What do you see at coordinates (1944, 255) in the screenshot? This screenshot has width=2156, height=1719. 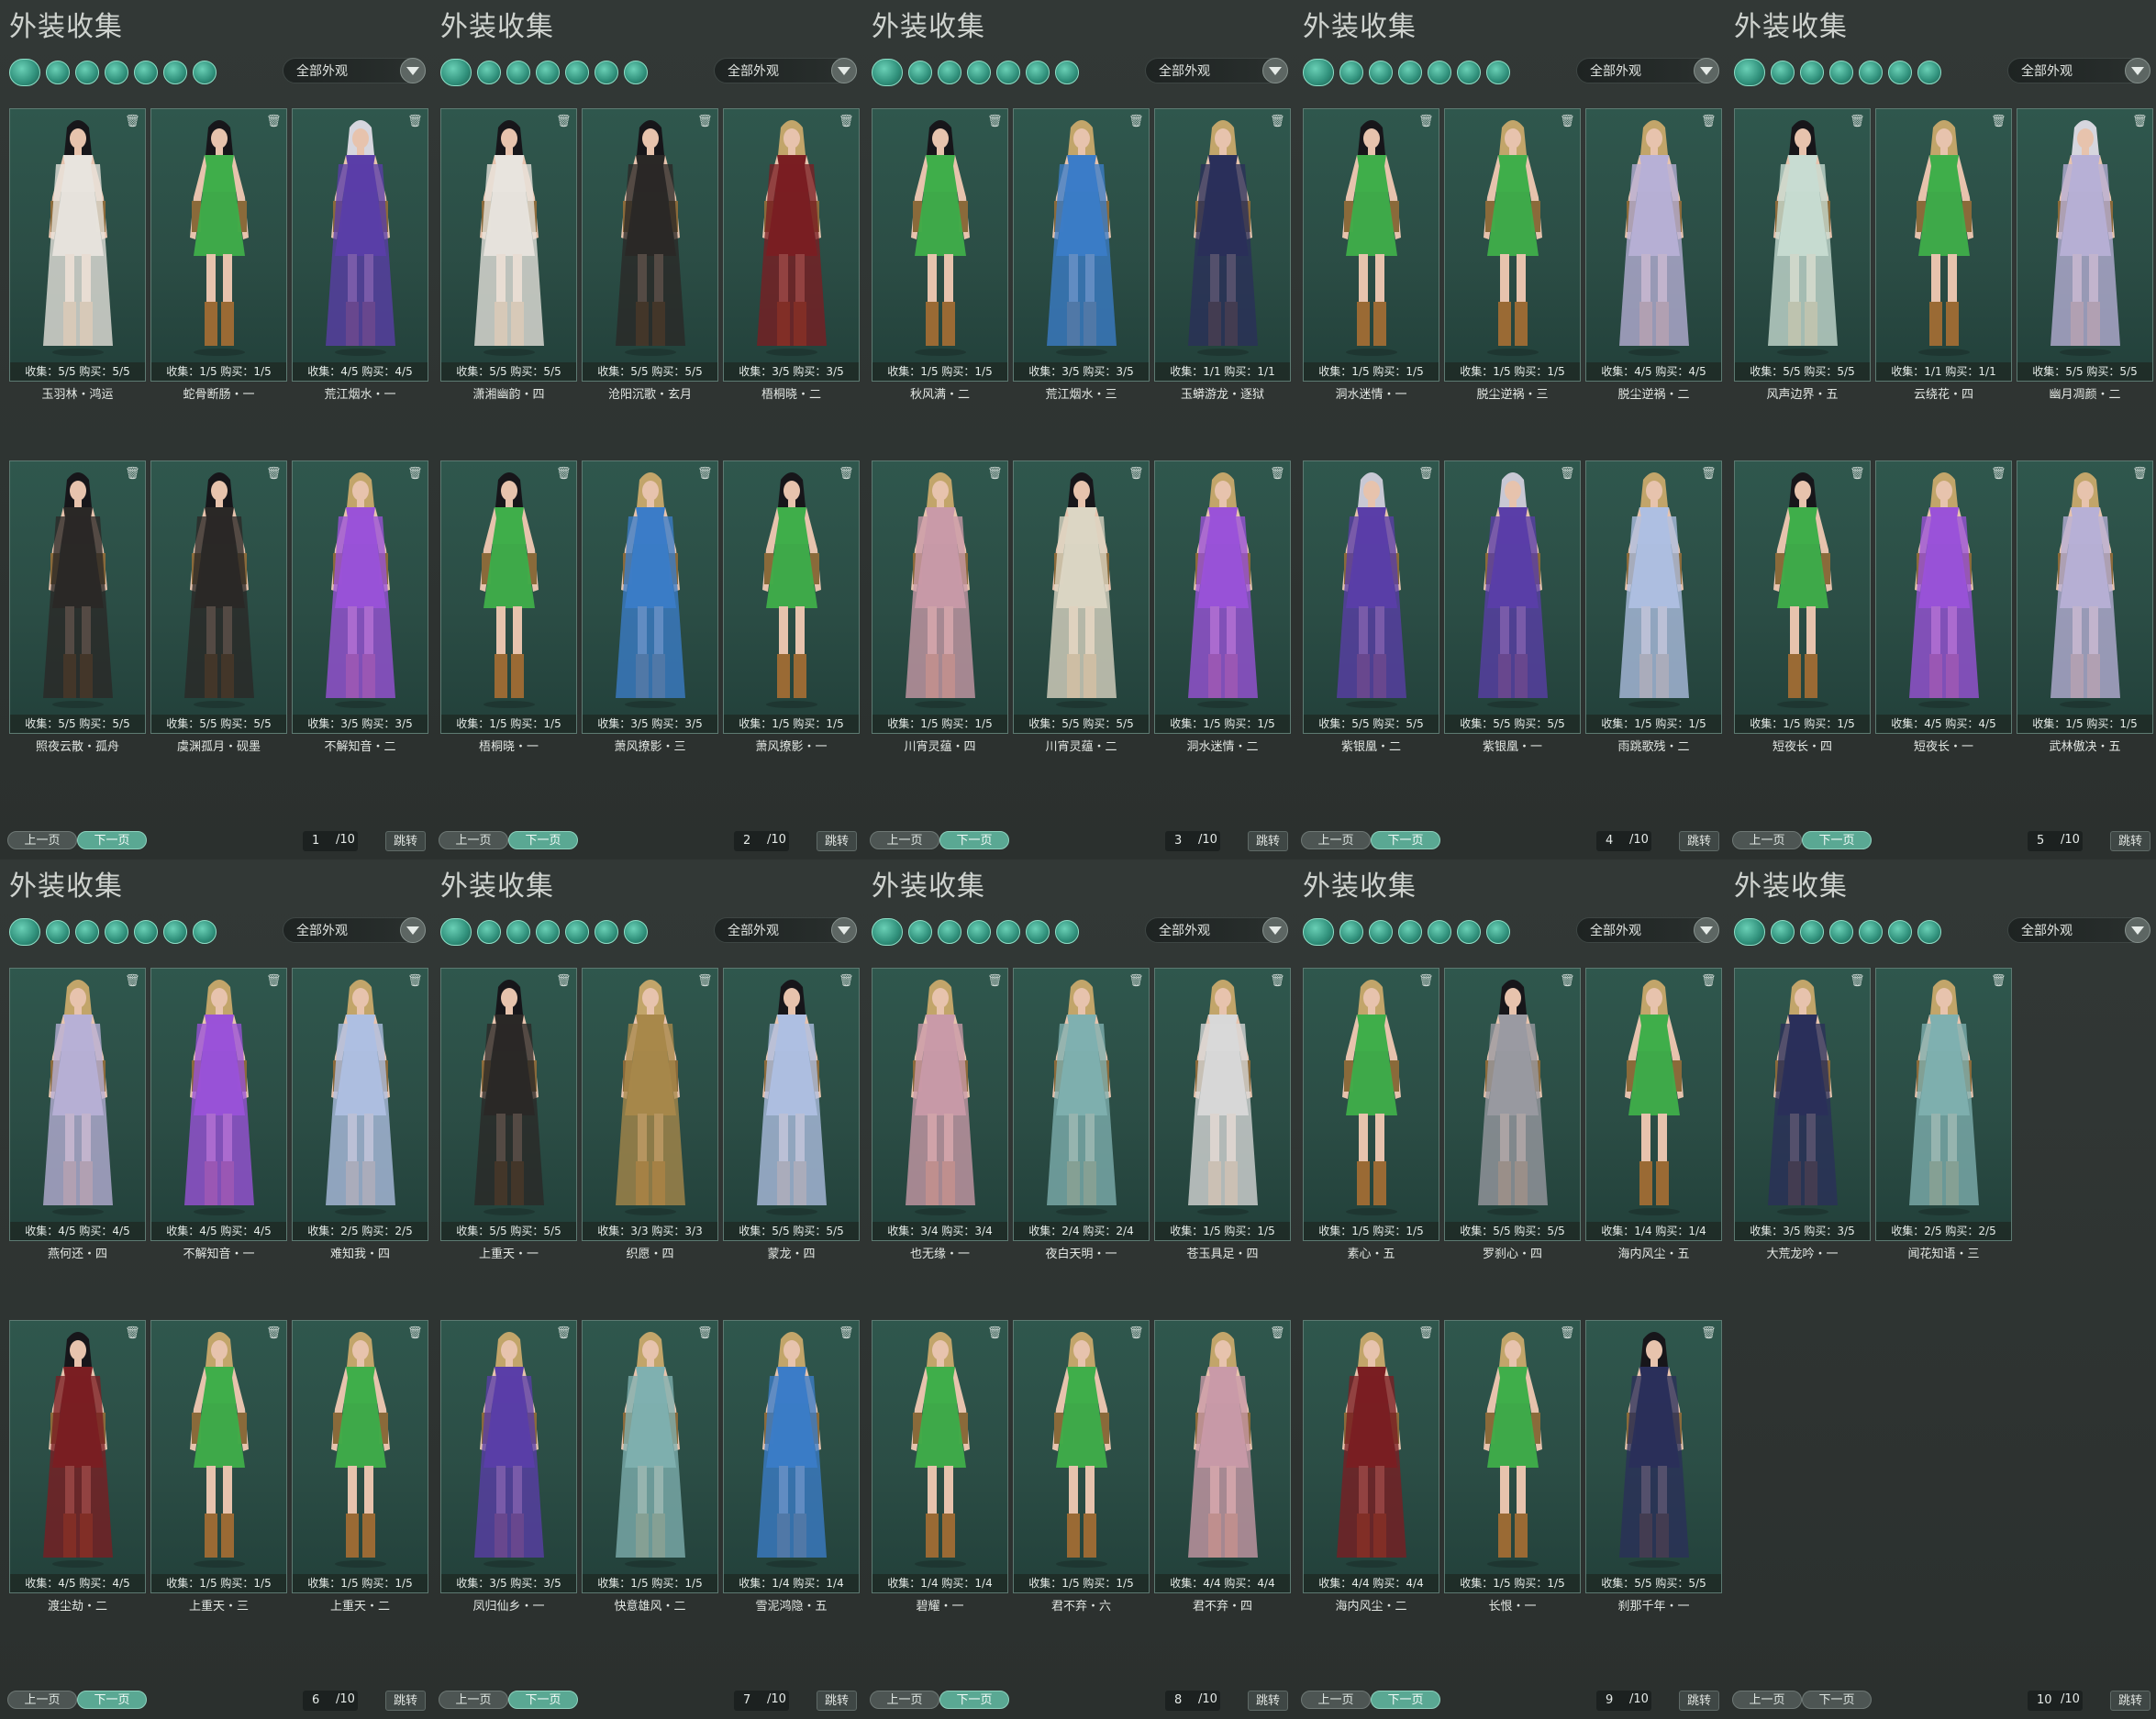 I see `outfit-card: 🗑 收集：1/1 购买：1/1 云绕花・四` at bounding box center [1944, 255].